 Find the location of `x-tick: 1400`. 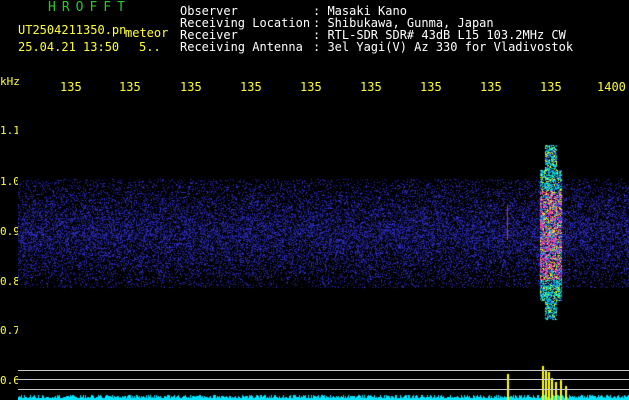

x-tick: 1400 is located at coordinates (611, 87).